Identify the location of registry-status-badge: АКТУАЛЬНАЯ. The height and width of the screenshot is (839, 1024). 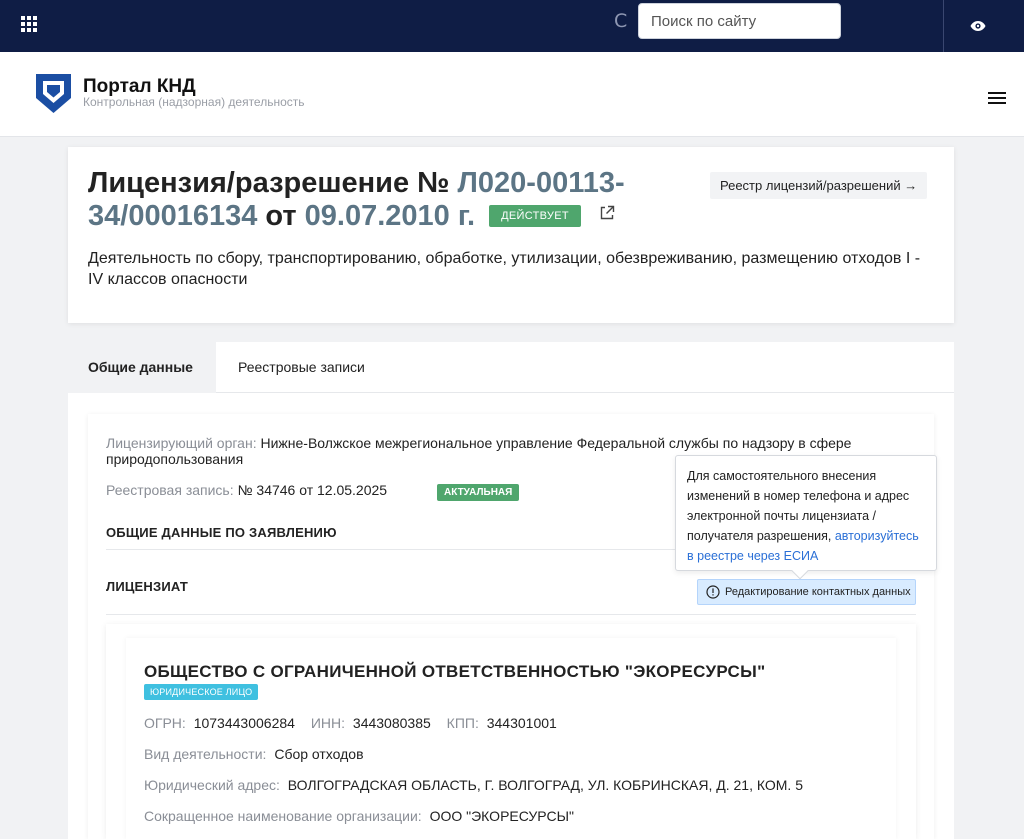
(478, 492).